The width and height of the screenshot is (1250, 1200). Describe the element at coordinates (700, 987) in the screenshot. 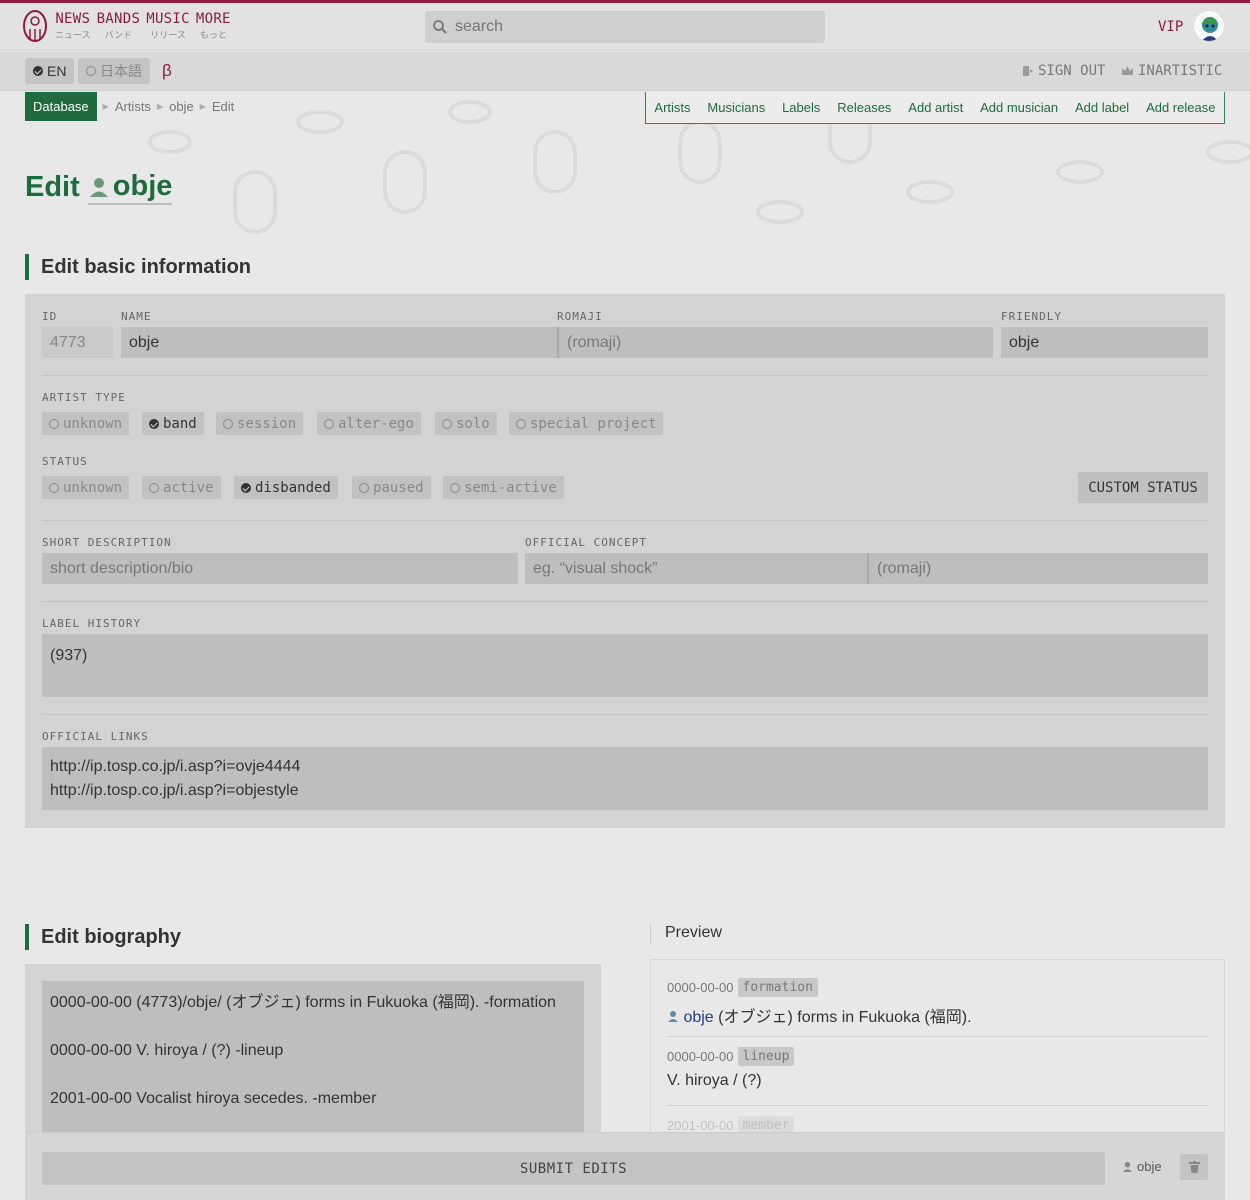

I see `preview-date: 0000-00-00` at that location.